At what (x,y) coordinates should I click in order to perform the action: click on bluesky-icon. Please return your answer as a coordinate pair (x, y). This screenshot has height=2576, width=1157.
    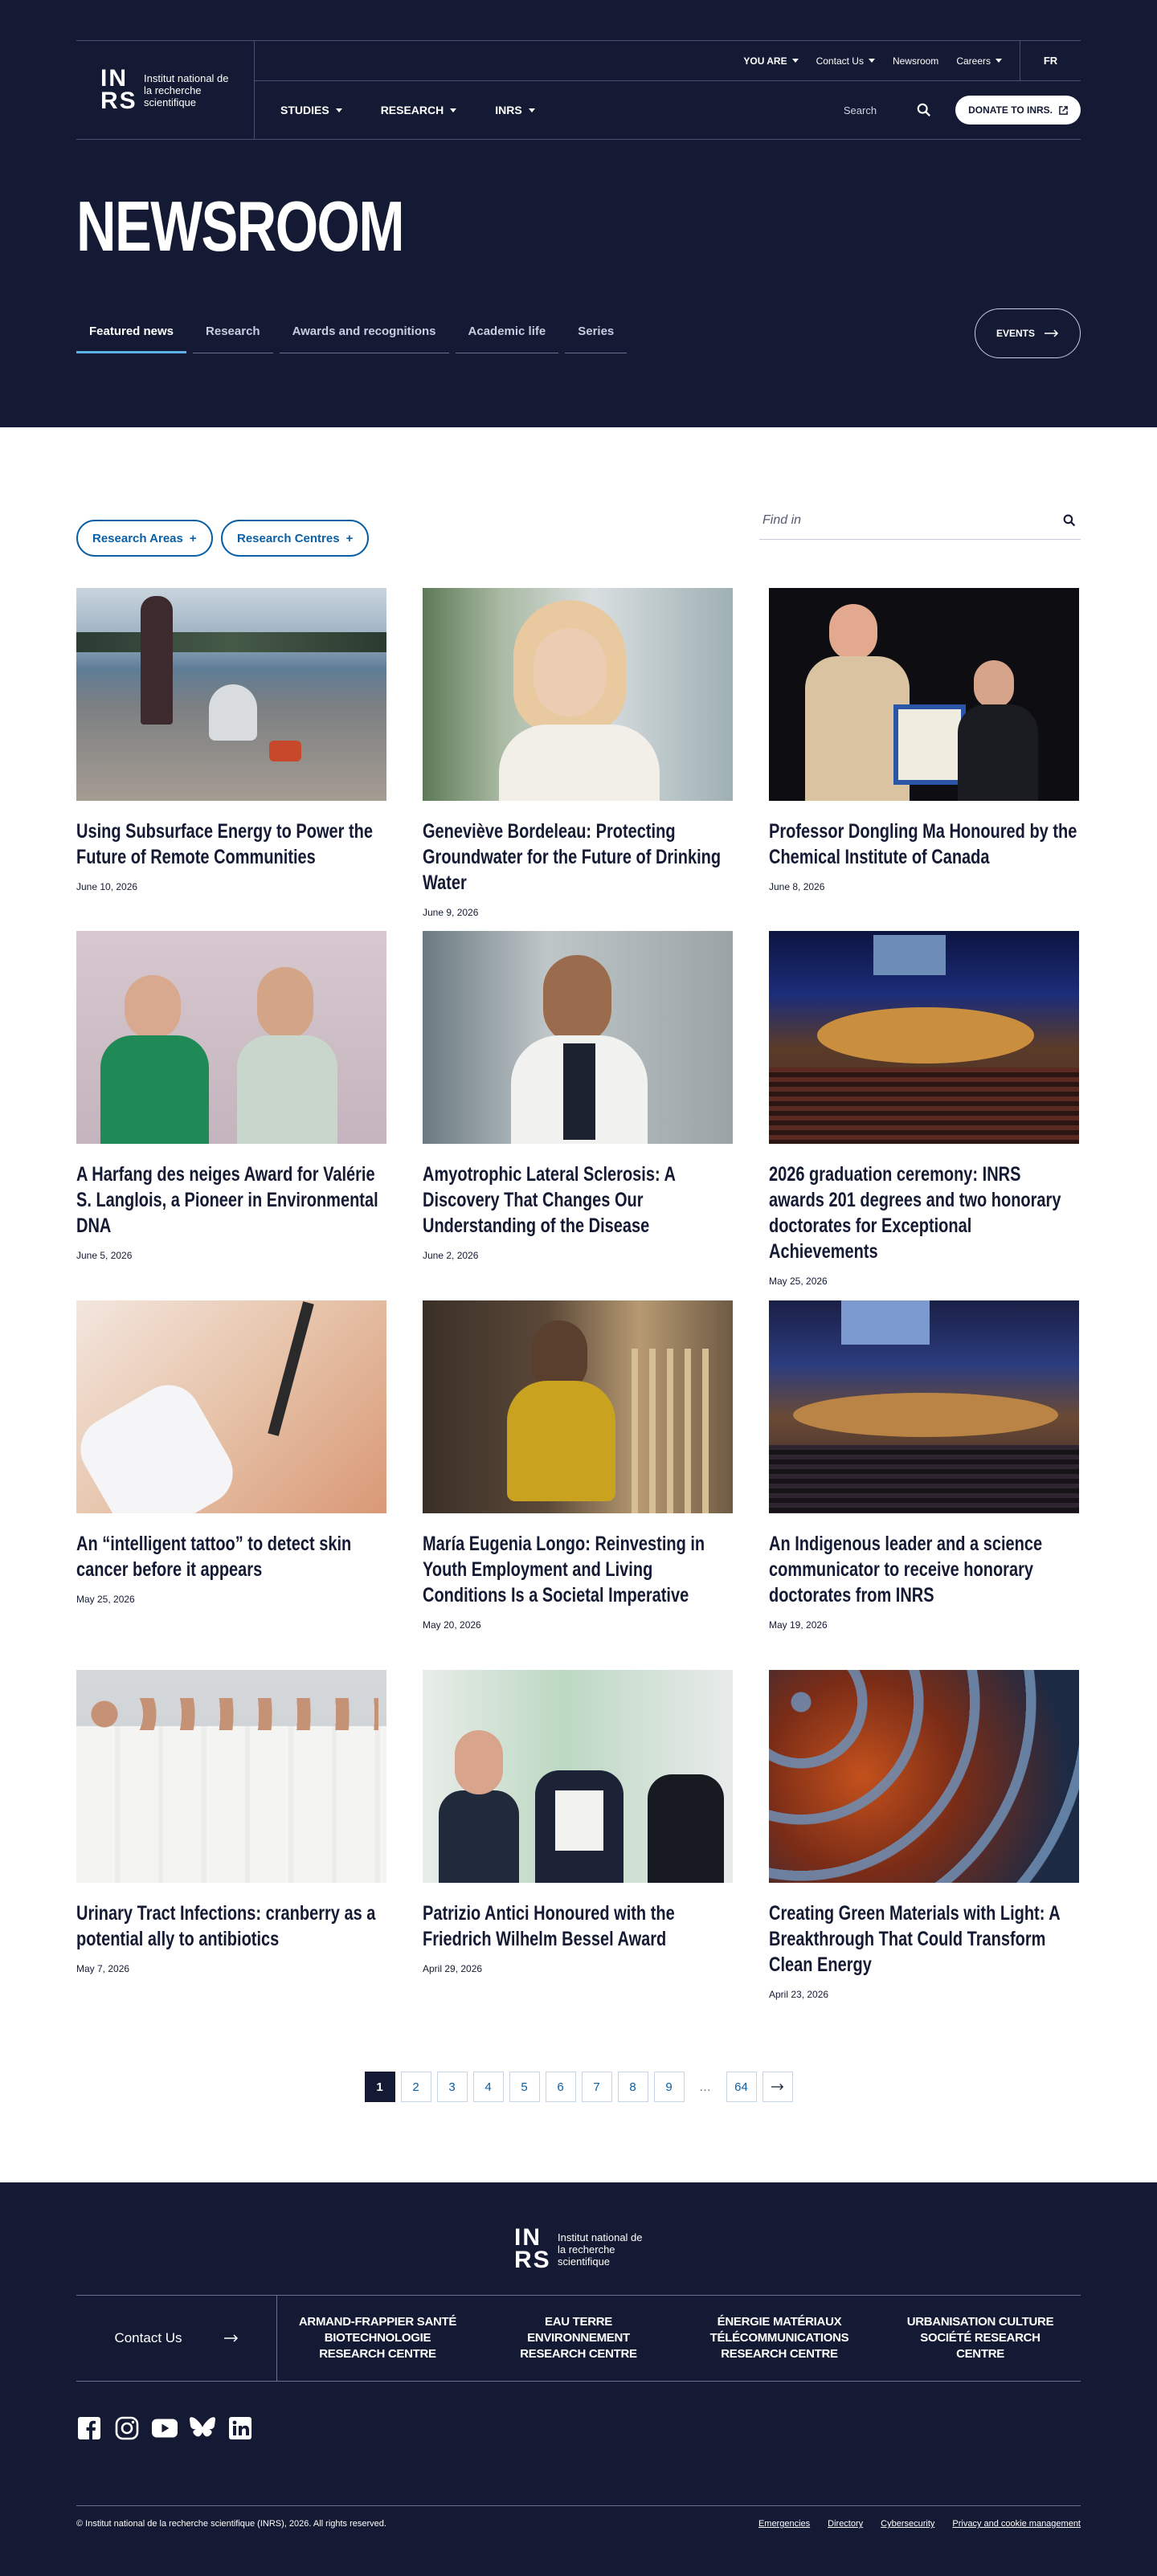
    Looking at the image, I should click on (202, 2428).